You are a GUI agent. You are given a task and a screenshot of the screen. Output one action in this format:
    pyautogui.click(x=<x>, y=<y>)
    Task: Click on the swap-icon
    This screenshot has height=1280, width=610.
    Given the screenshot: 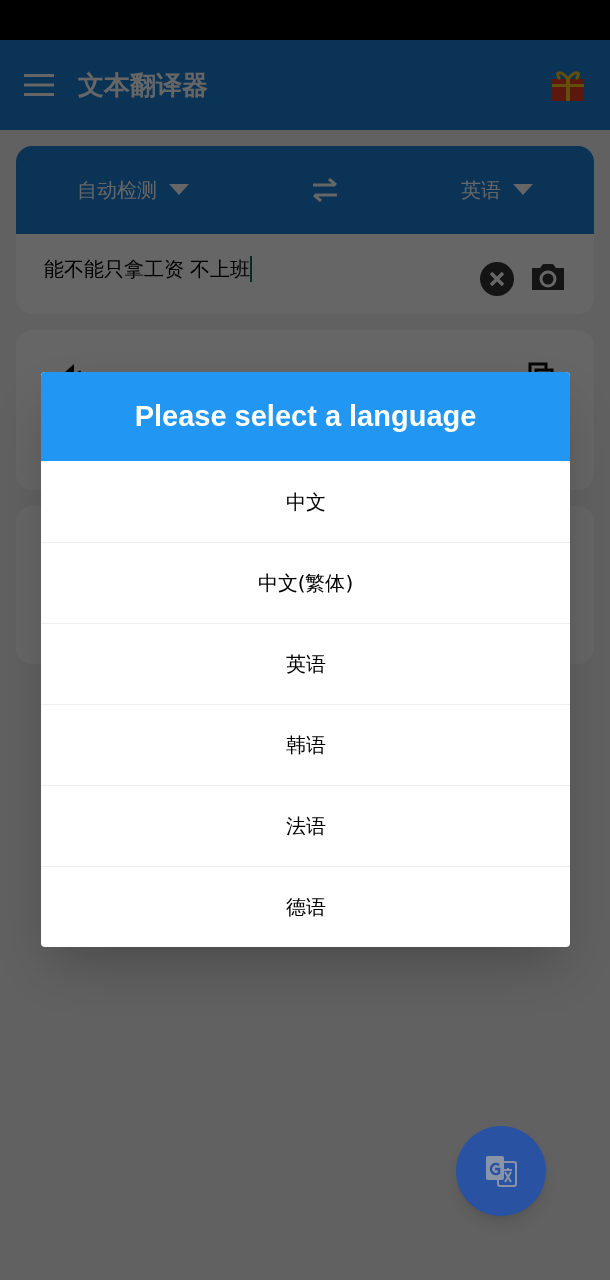 What is the action you would take?
    pyautogui.click(x=325, y=190)
    